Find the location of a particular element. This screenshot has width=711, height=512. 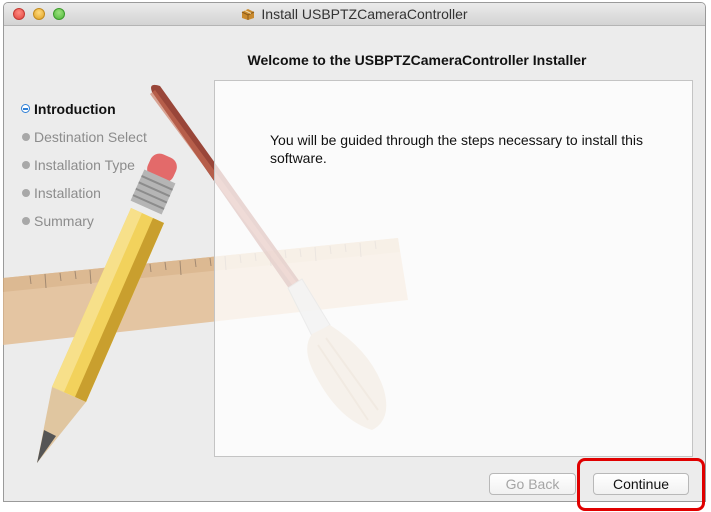

continue-highlight-box is located at coordinates (641, 484).